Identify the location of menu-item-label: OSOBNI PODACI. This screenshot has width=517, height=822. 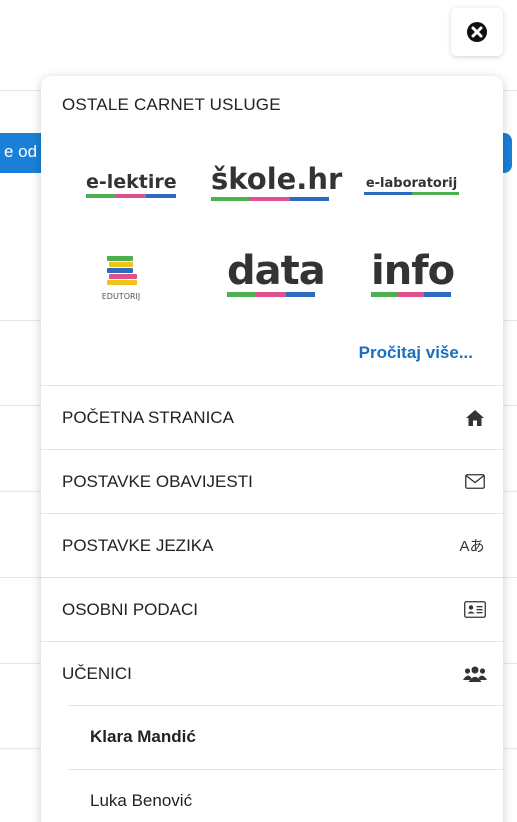
(130, 609).